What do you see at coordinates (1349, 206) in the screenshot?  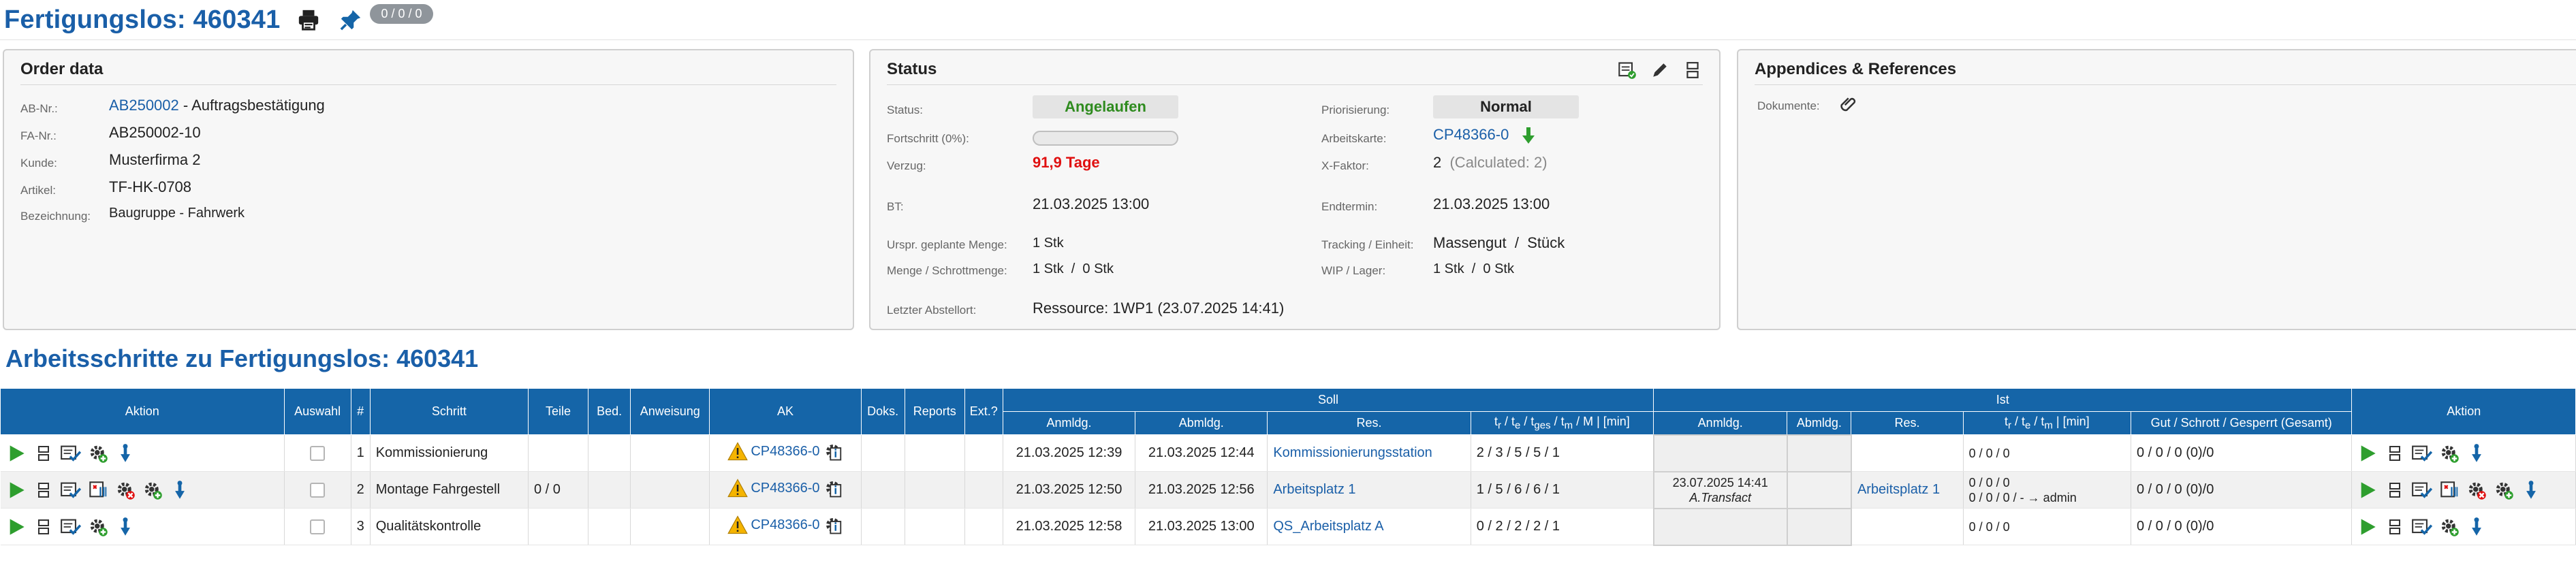 I see `endtermin-label: Endtermin:` at bounding box center [1349, 206].